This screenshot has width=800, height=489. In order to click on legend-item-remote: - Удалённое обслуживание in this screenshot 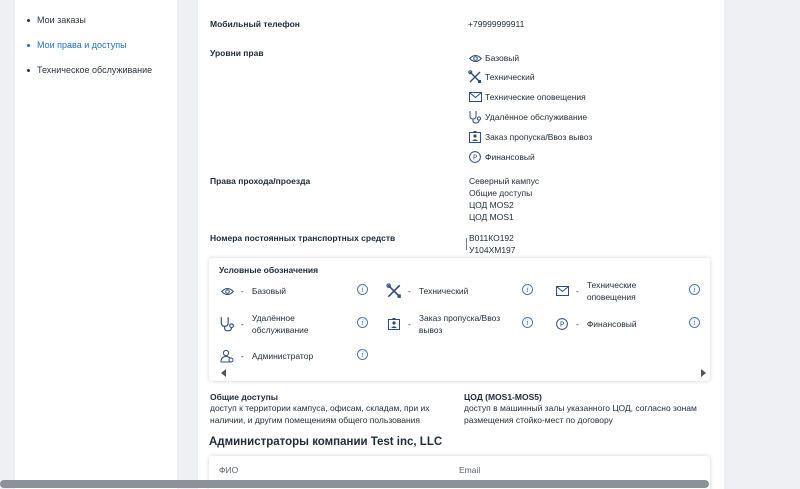, I will do `click(264, 324)`.